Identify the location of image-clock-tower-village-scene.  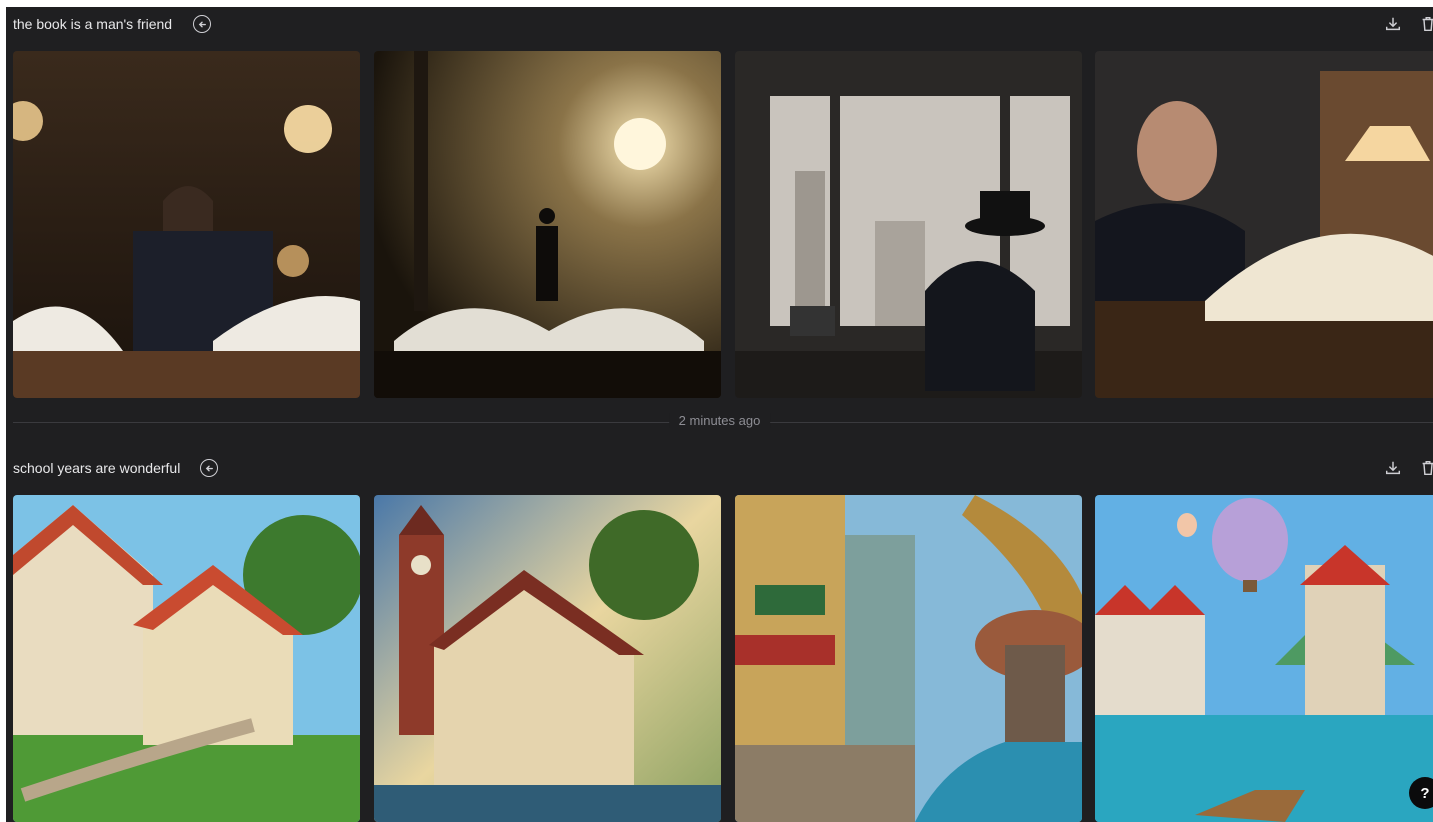
(547, 658).